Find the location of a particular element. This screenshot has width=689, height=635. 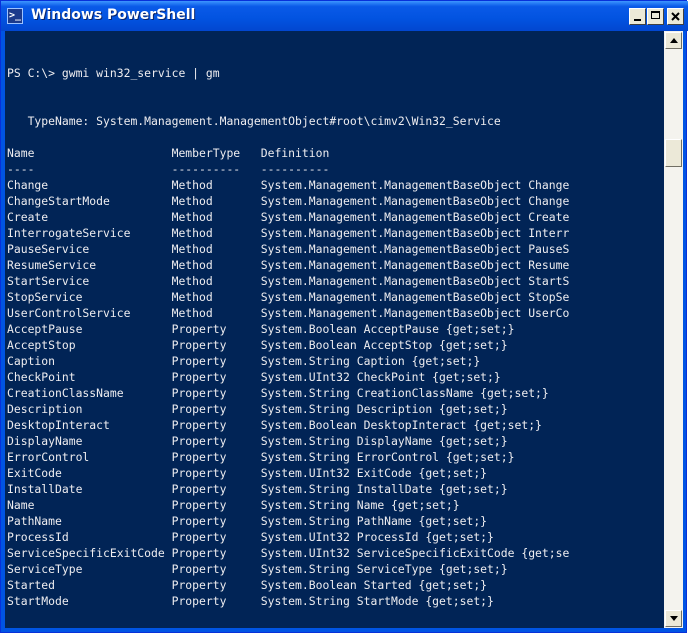

column-header-line: Name MemberType Definition is located at coordinates (168, 153).